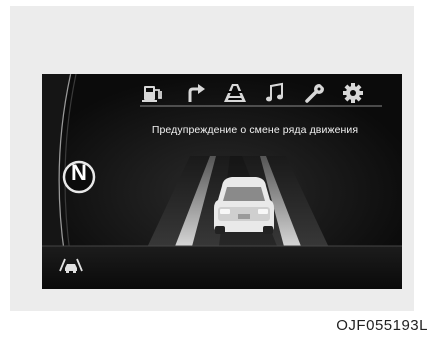 This screenshot has height=344, width=434. I want to click on driving-assist-icon, so click(235, 95).